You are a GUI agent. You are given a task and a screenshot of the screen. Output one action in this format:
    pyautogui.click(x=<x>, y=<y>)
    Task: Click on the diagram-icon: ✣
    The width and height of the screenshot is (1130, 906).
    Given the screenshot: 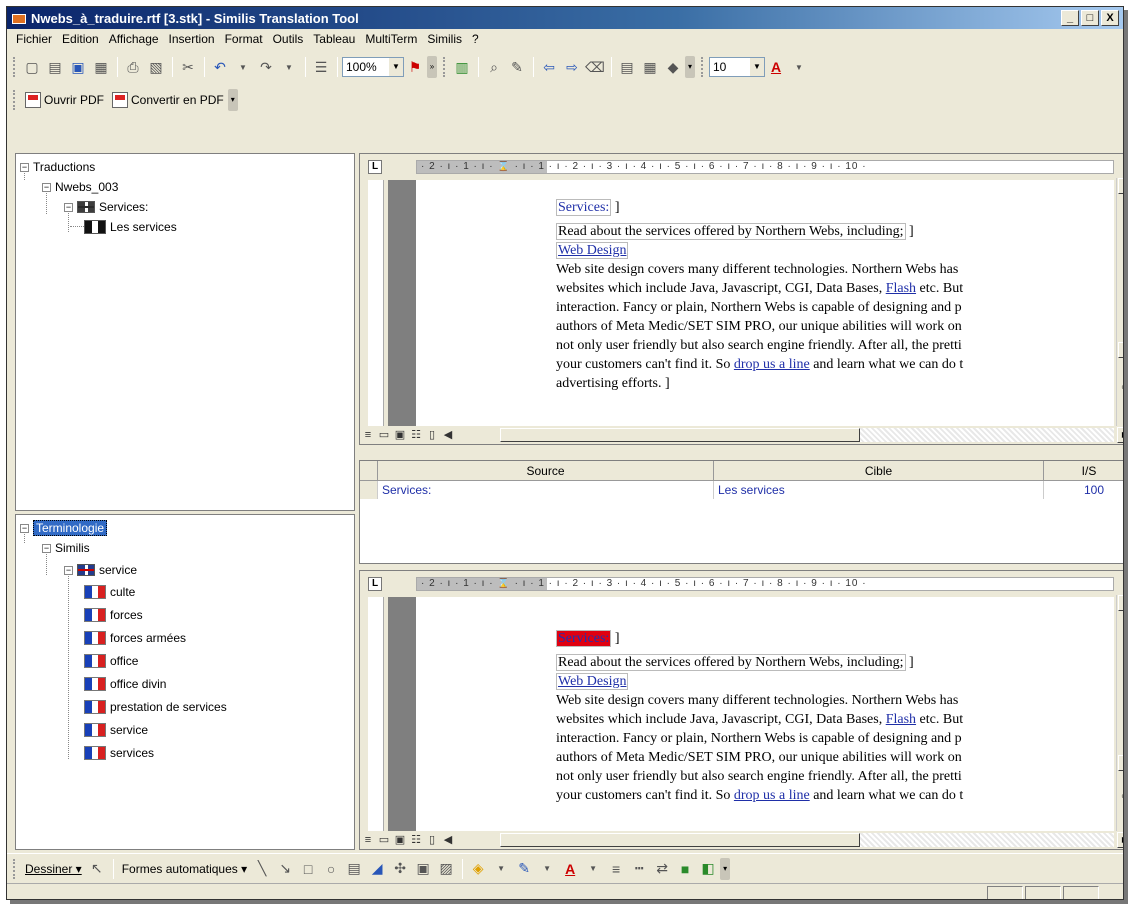 What is the action you would take?
    pyautogui.click(x=400, y=869)
    